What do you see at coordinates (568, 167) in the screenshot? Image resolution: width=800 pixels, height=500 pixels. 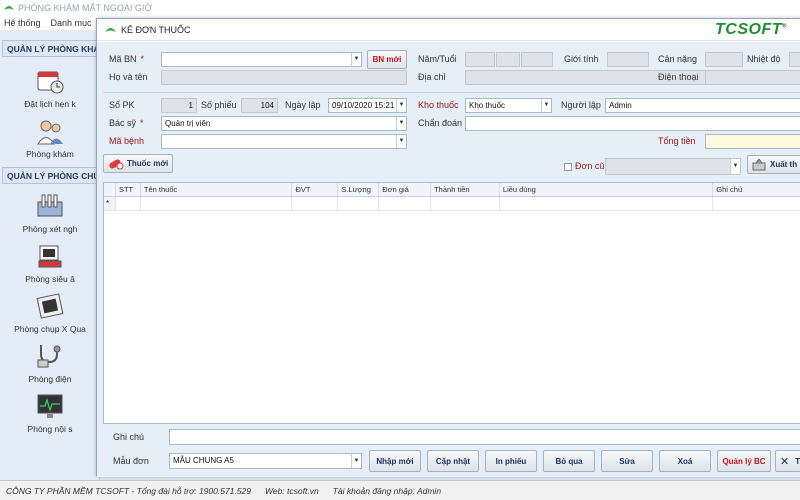 I see `don-cu-checkbox` at bounding box center [568, 167].